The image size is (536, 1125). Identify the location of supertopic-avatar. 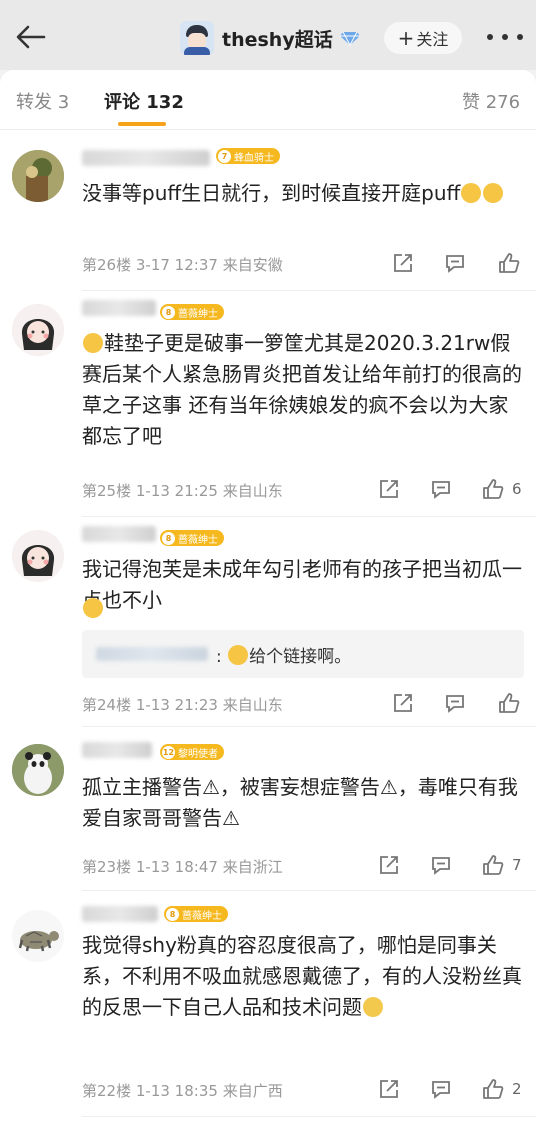
(197, 38).